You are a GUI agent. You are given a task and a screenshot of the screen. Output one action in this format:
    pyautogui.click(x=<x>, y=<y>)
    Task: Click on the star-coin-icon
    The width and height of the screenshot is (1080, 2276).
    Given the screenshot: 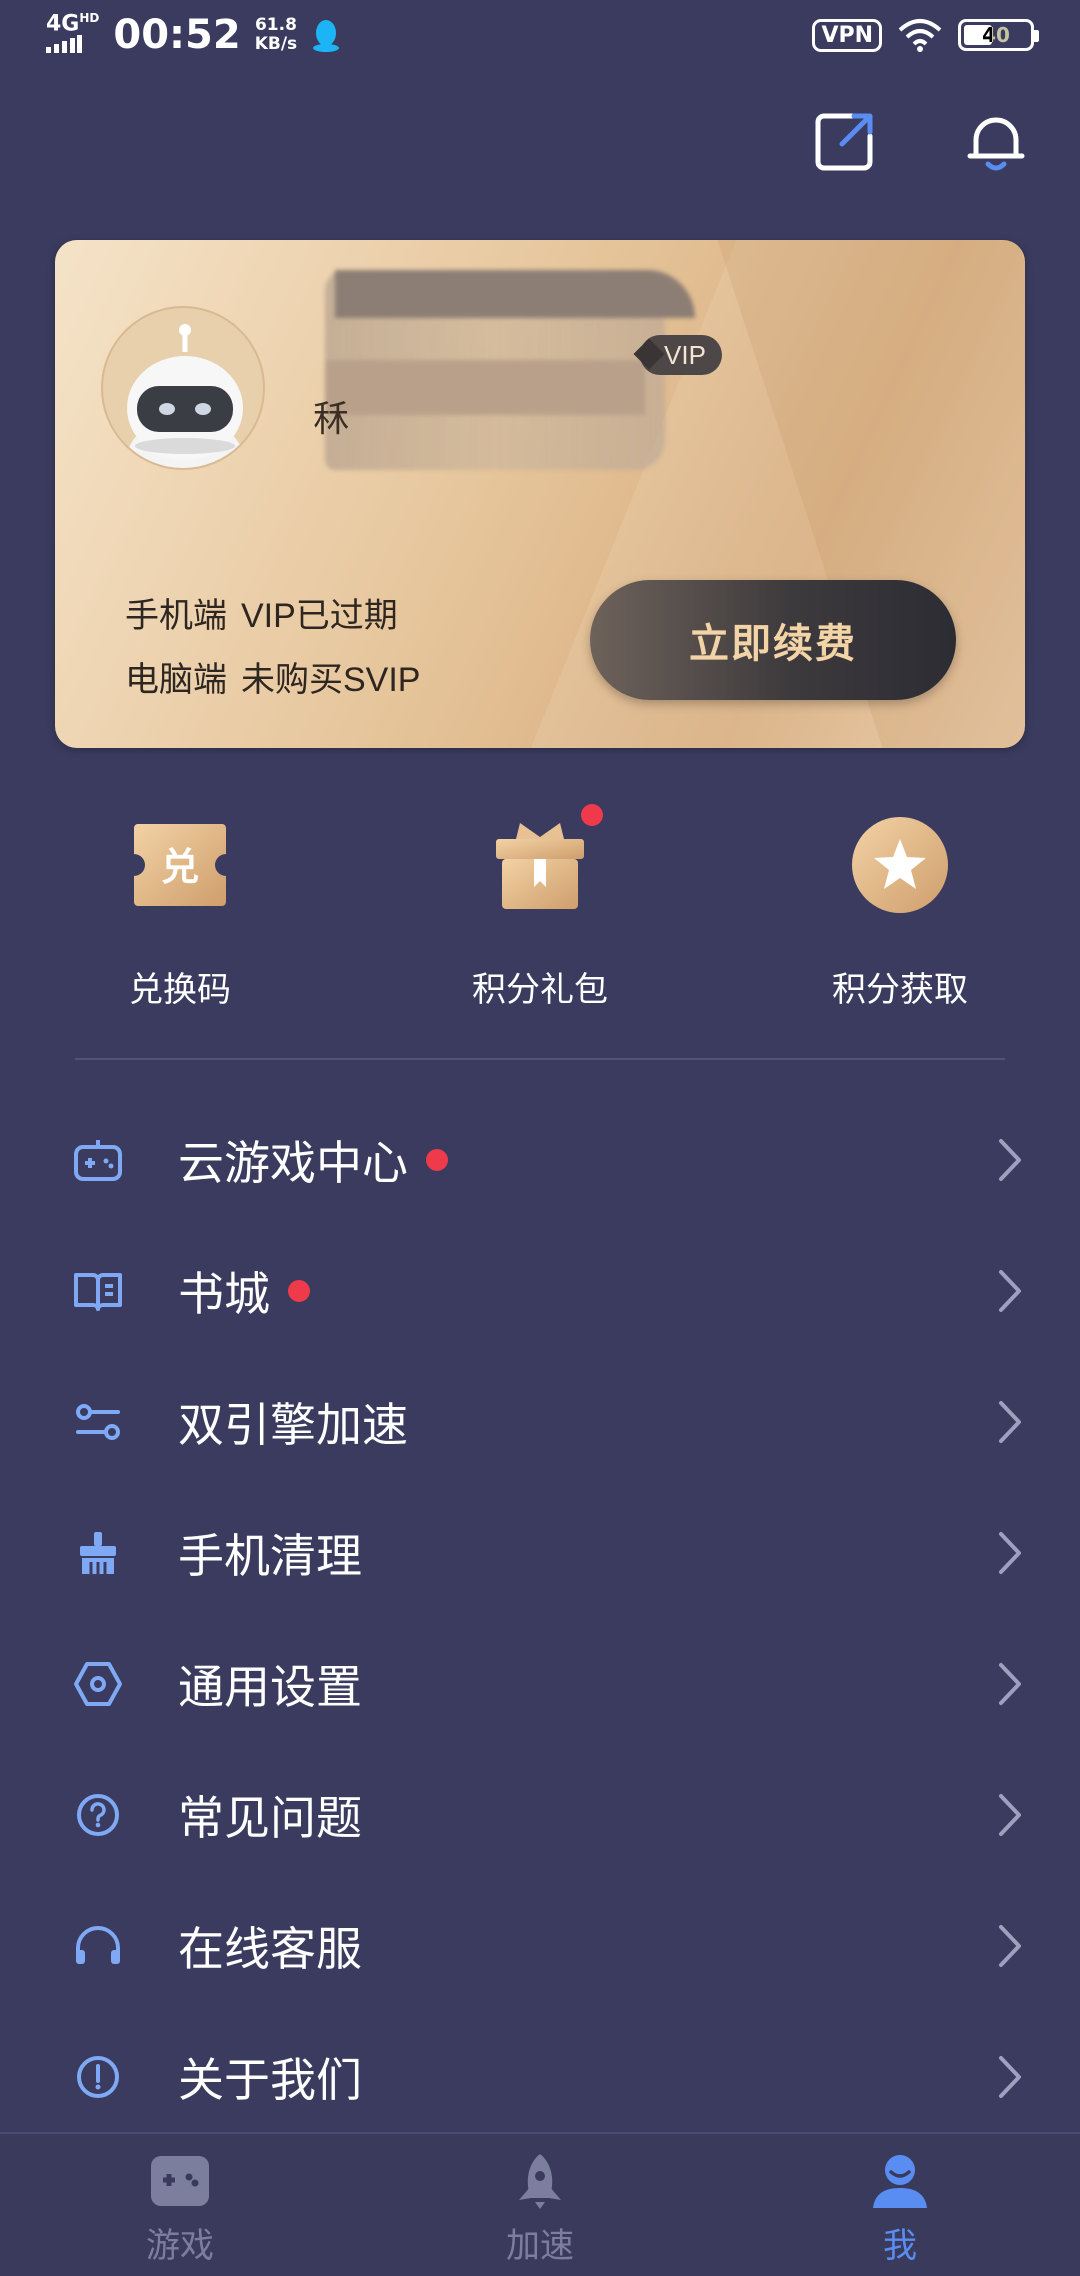 What is the action you would take?
    pyautogui.click(x=900, y=865)
    